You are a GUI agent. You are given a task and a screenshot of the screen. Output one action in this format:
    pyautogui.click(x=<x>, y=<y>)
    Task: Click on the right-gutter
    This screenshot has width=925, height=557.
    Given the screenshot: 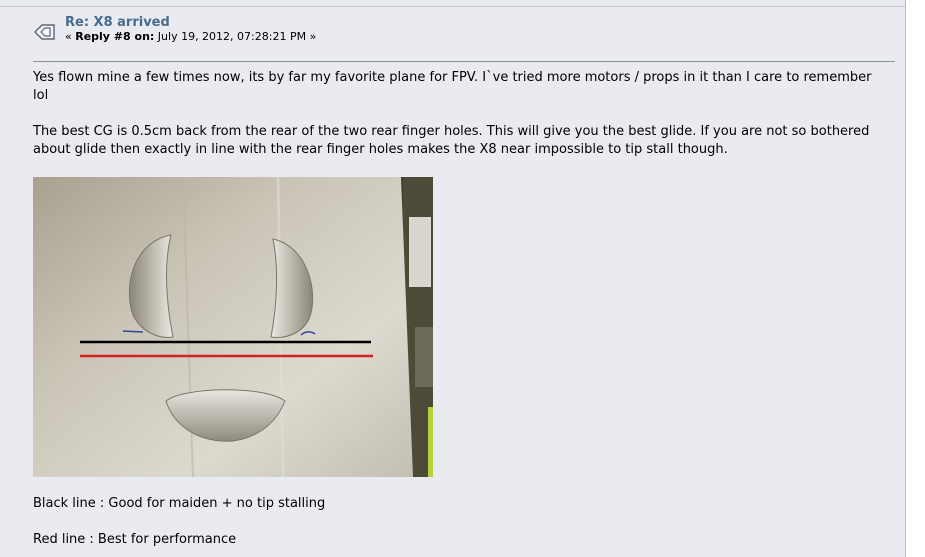 What is the action you would take?
    pyautogui.click(x=915, y=278)
    